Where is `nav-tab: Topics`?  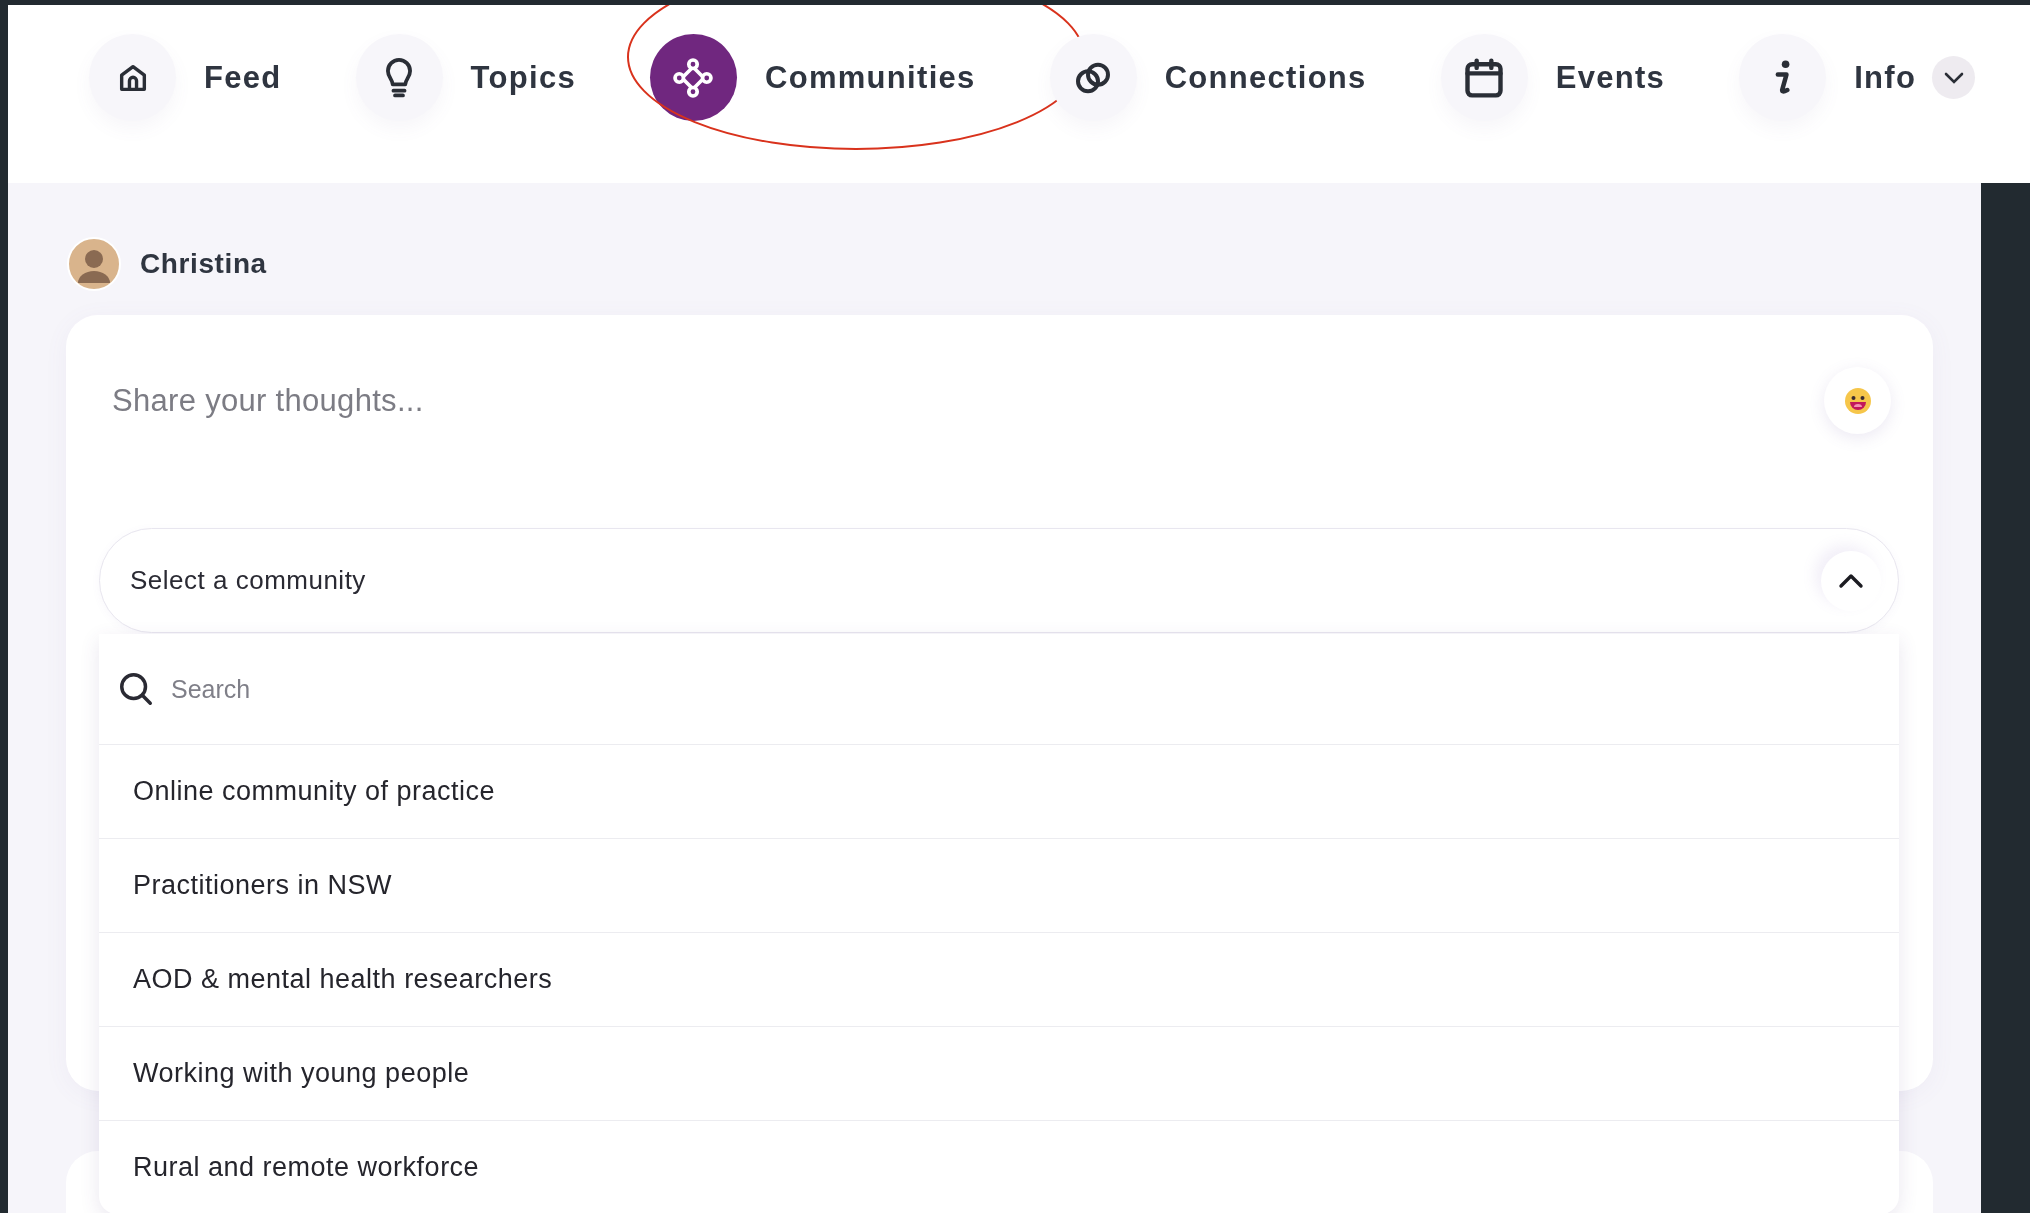
nav-tab: Topics is located at coordinates (465, 77).